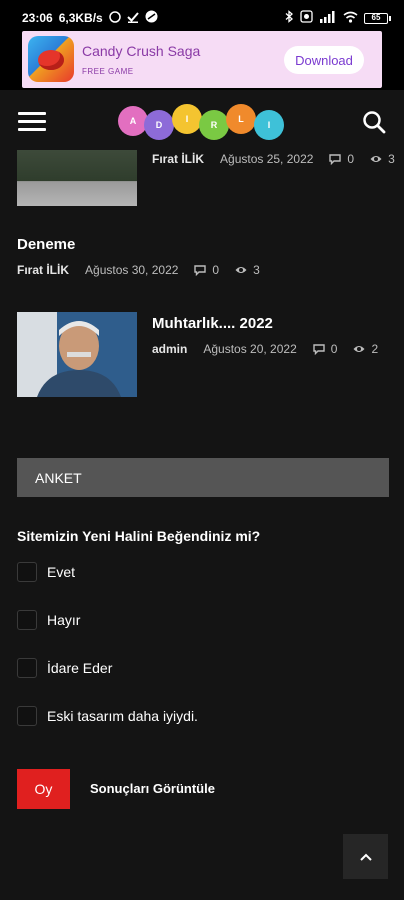 The image size is (404, 900). Describe the element at coordinates (214, 125) in the screenshot. I see `logo-letter: R` at that location.